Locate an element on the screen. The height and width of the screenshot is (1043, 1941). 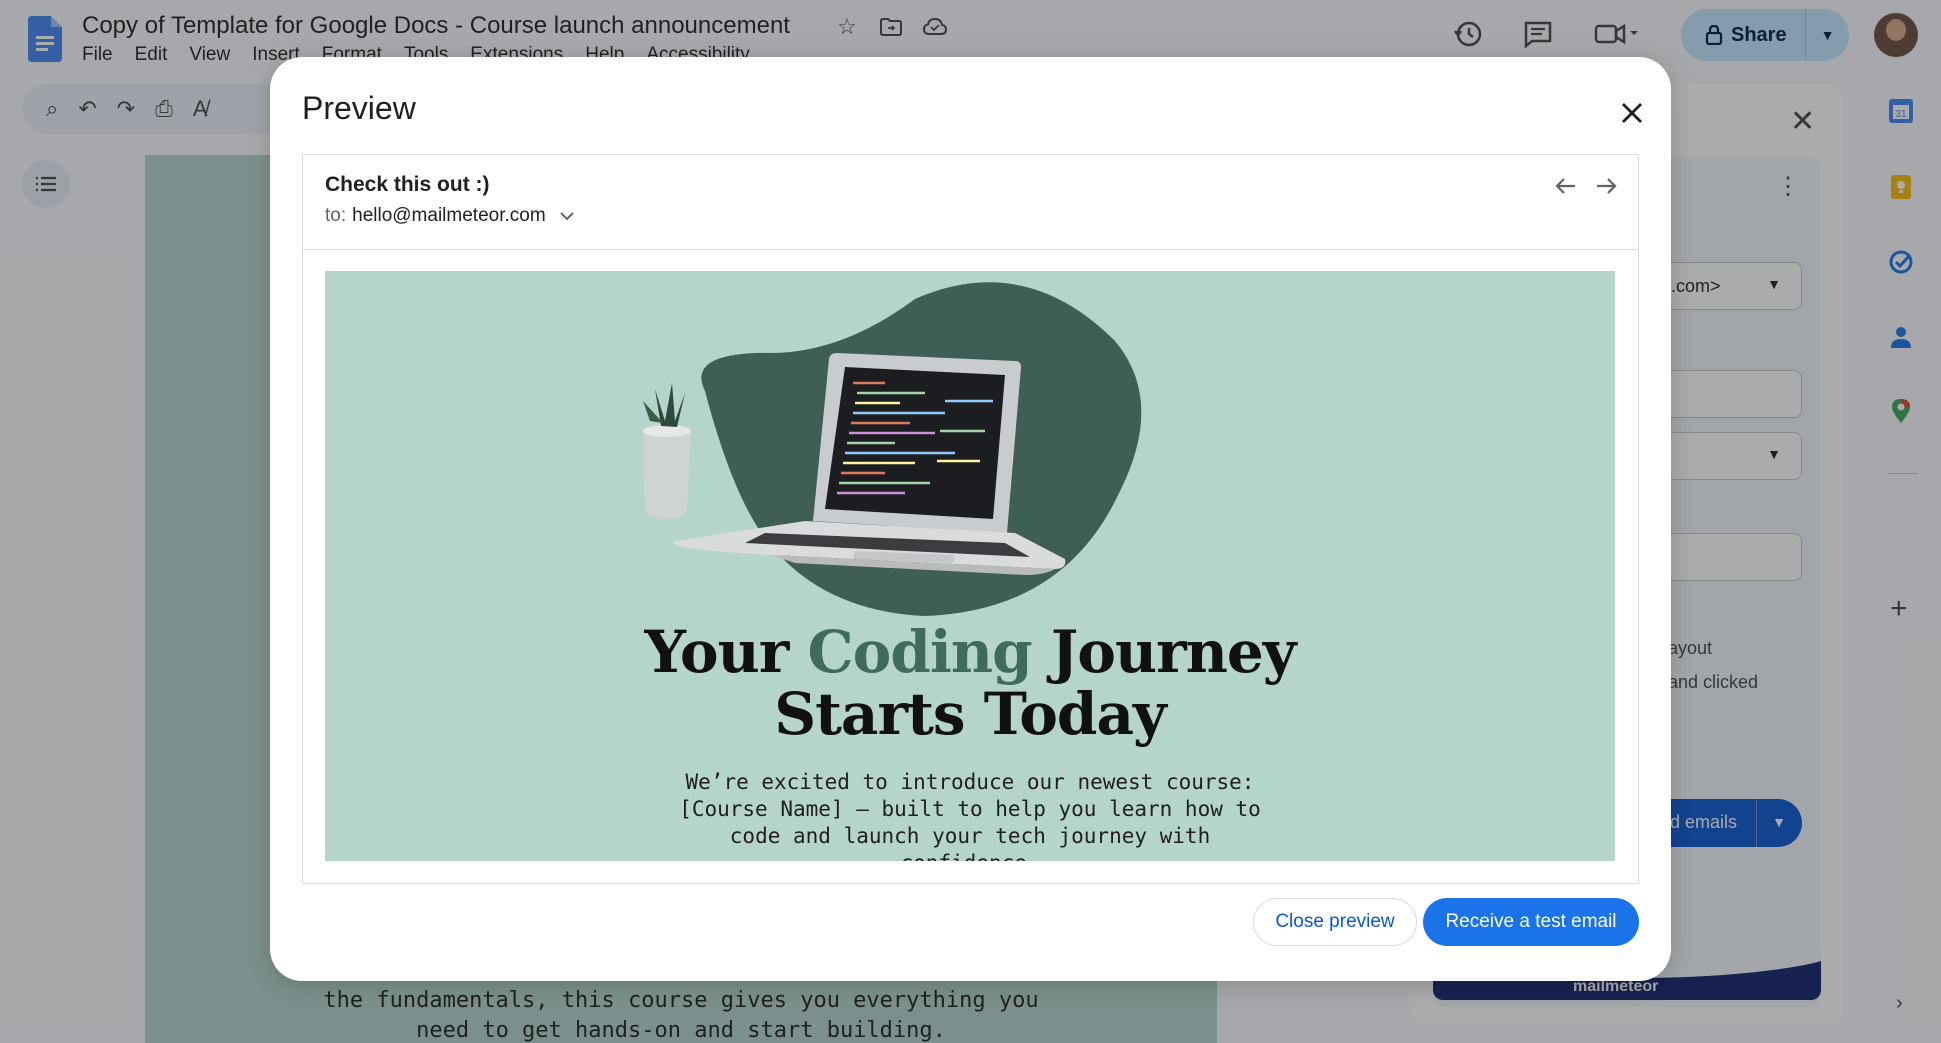
dialog-title: Preview is located at coordinates (359, 108).